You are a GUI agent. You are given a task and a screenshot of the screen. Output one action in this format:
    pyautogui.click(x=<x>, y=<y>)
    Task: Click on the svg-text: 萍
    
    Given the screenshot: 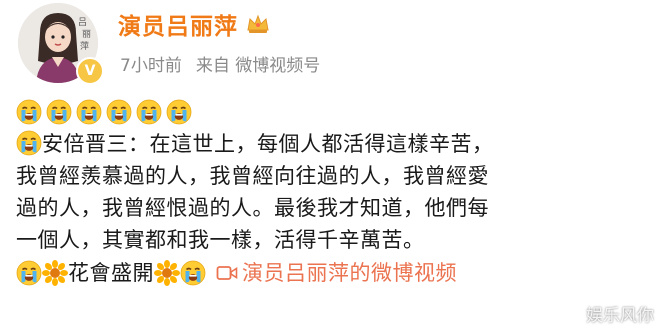 What is the action you would take?
    pyautogui.click(x=84, y=46)
    